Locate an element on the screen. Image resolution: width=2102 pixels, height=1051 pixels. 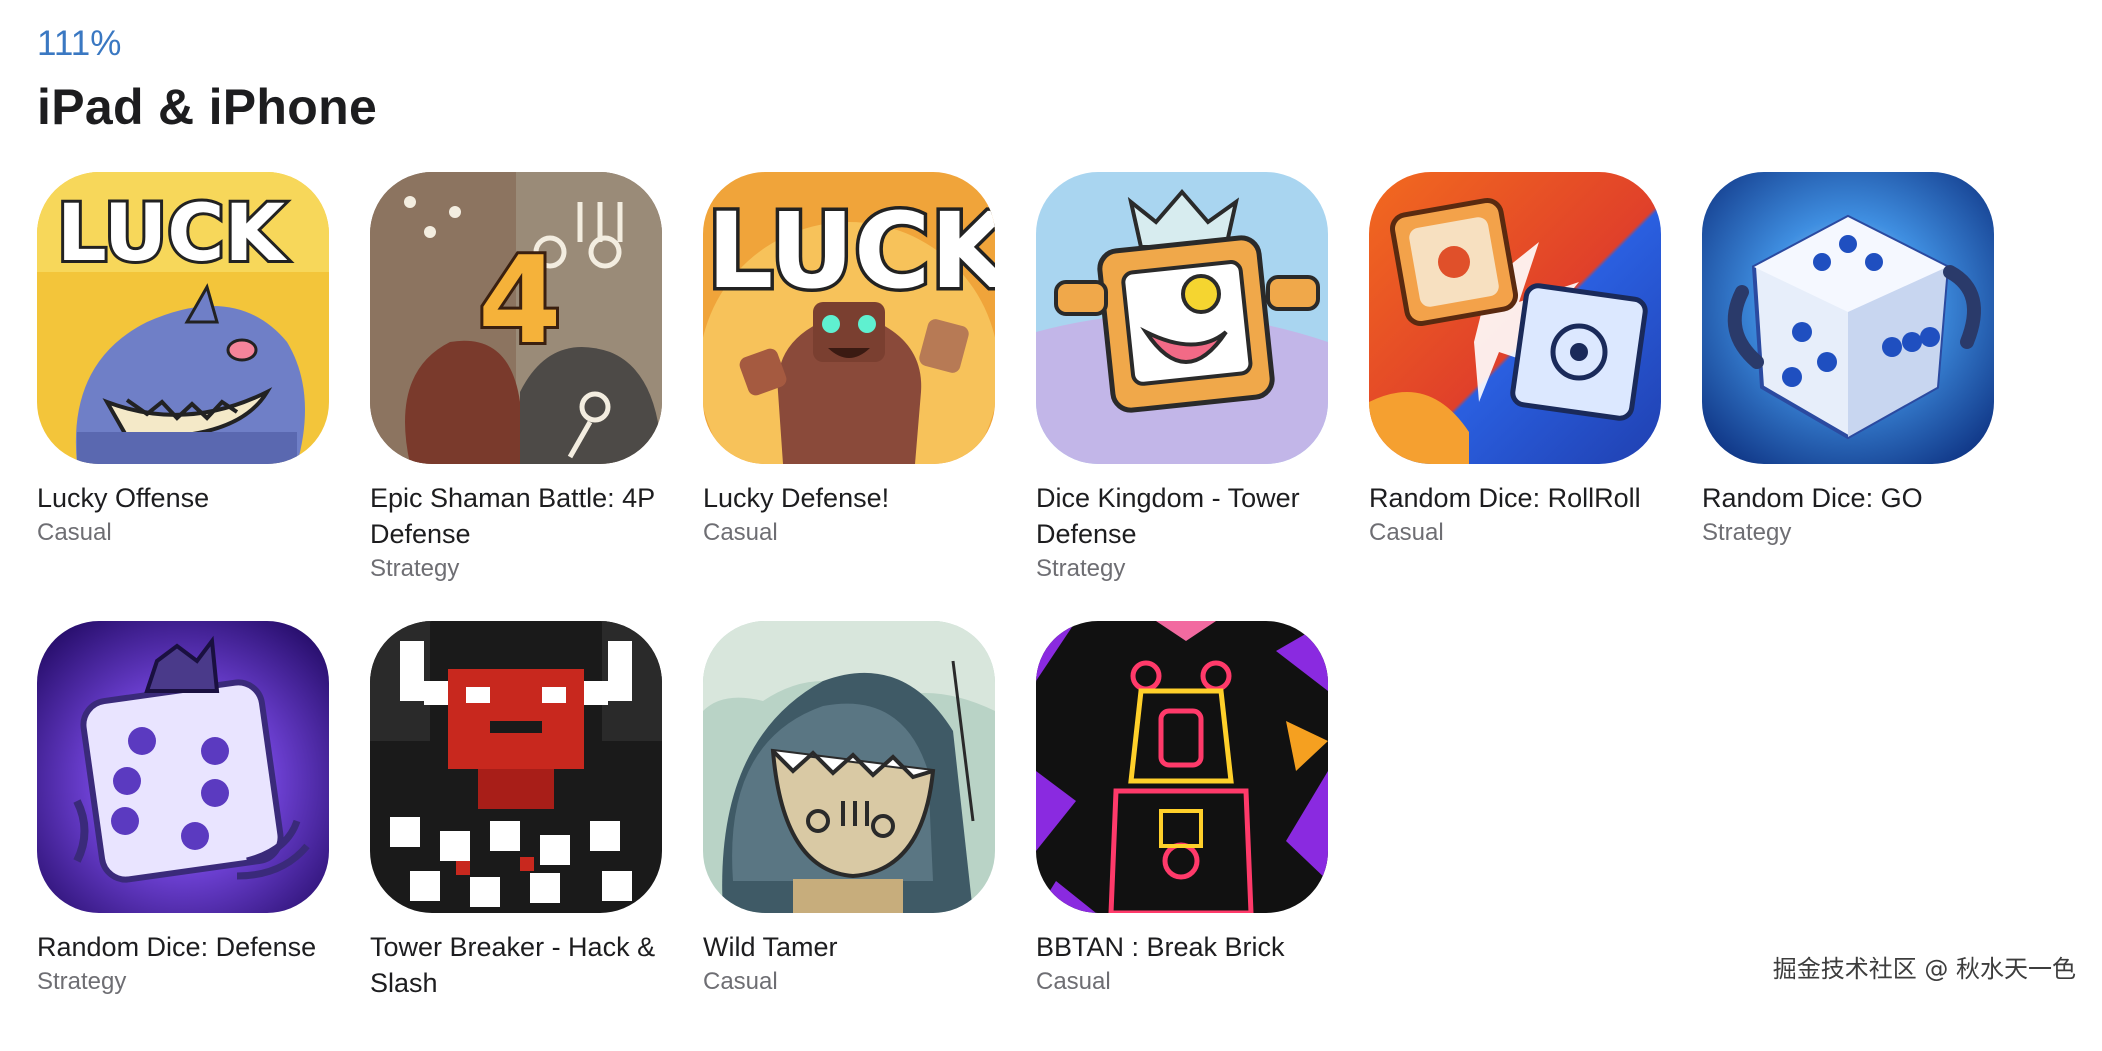
tv-king-icon is located at coordinates (1182, 318).